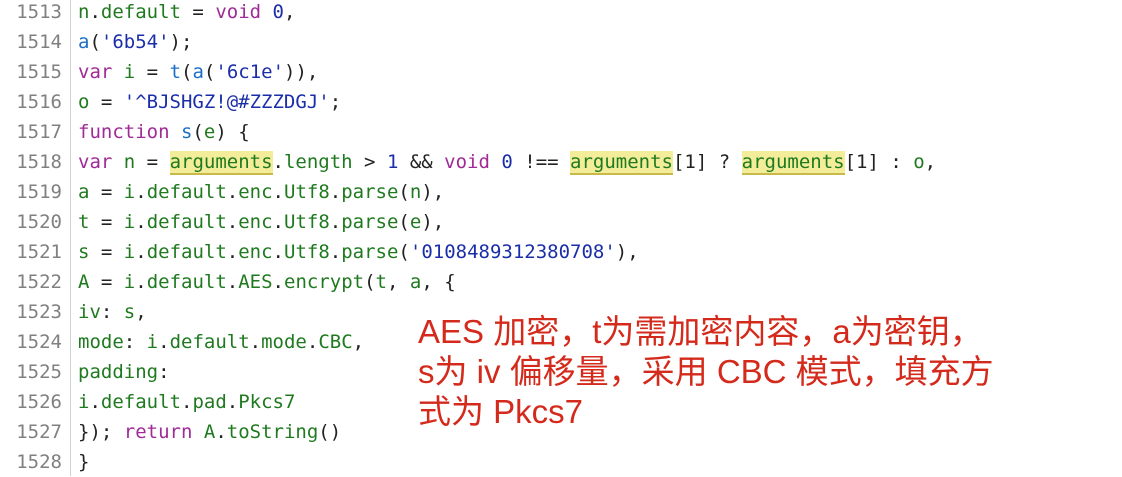 The width and height of the screenshot is (1122, 477). What do you see at coordinates (124, 372) in the screenshot?
I see `code-text: padding:` at bounding box center [124, 372].